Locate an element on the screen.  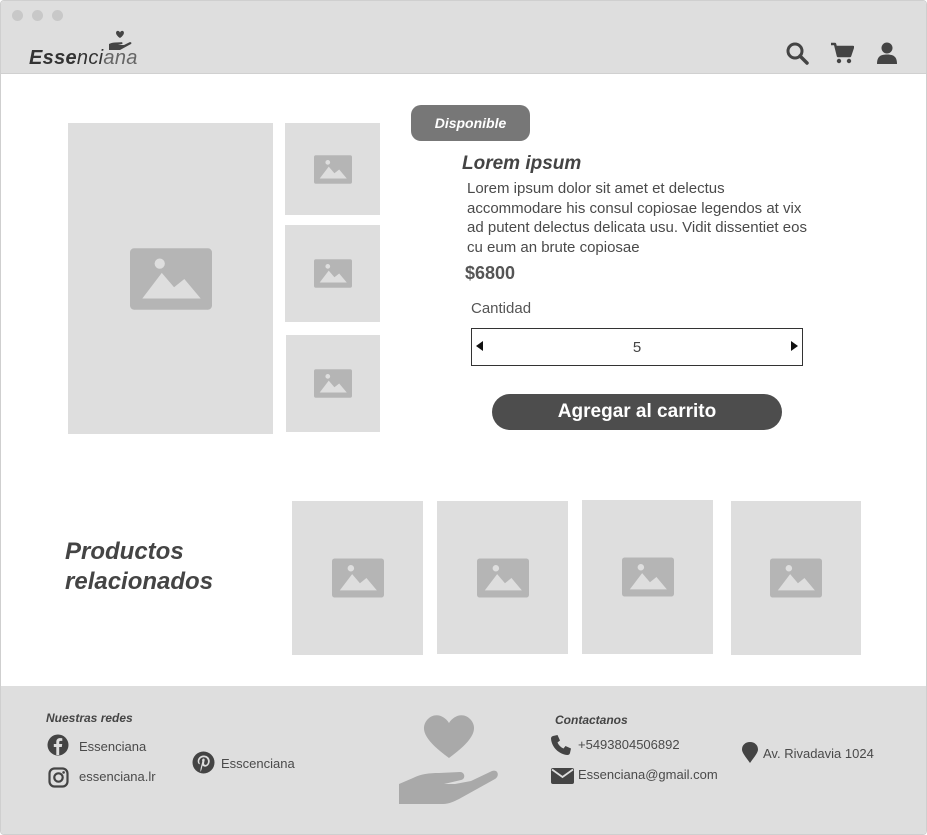
add-to-cart-button: Agregar al carrito is located at coordinates (637, 412).